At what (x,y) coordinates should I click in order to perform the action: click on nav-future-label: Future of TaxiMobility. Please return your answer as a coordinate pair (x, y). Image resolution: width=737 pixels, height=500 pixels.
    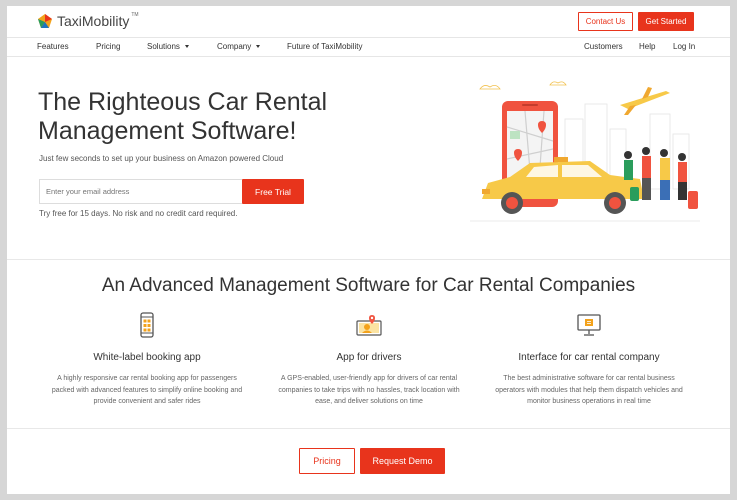
    Looking at the image, I should click on (325, 46).